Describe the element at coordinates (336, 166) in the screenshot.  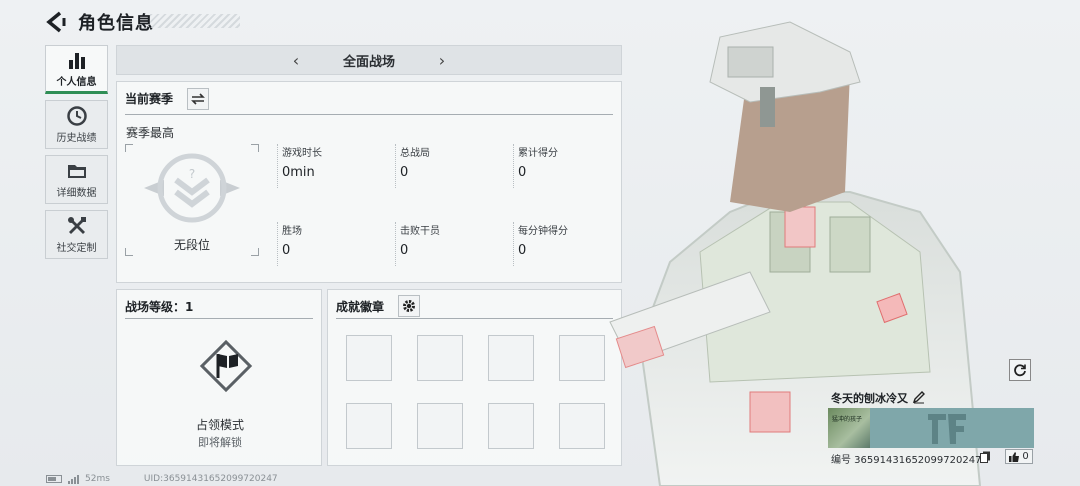
I see `stat-play-time: 游戏时长 0min` at that location.